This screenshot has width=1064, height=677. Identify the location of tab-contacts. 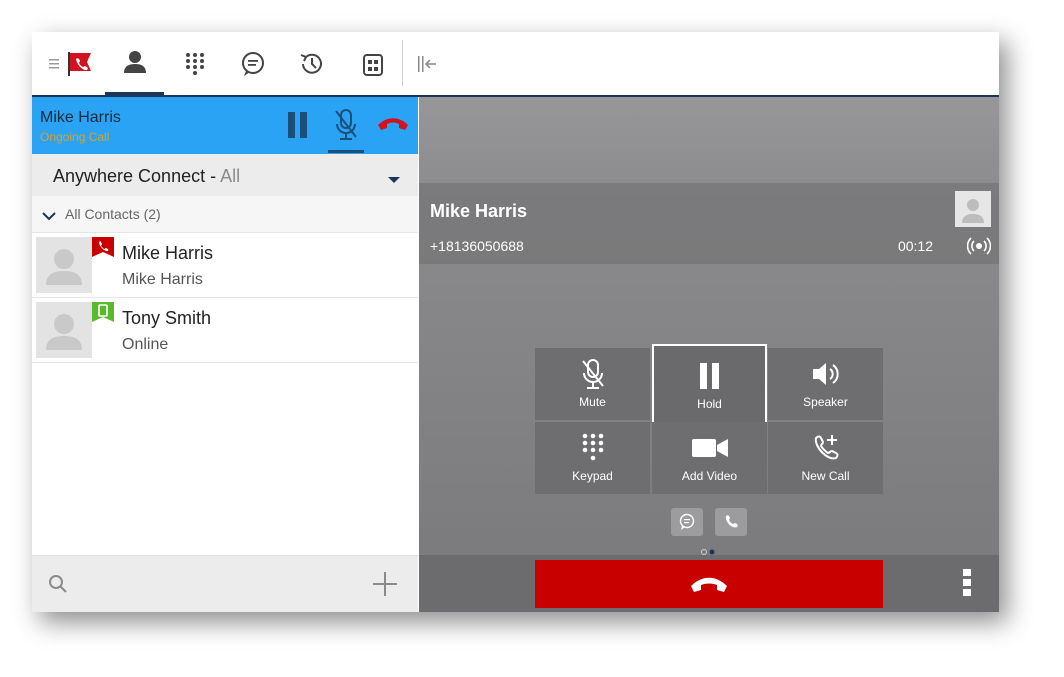
(134, 63).